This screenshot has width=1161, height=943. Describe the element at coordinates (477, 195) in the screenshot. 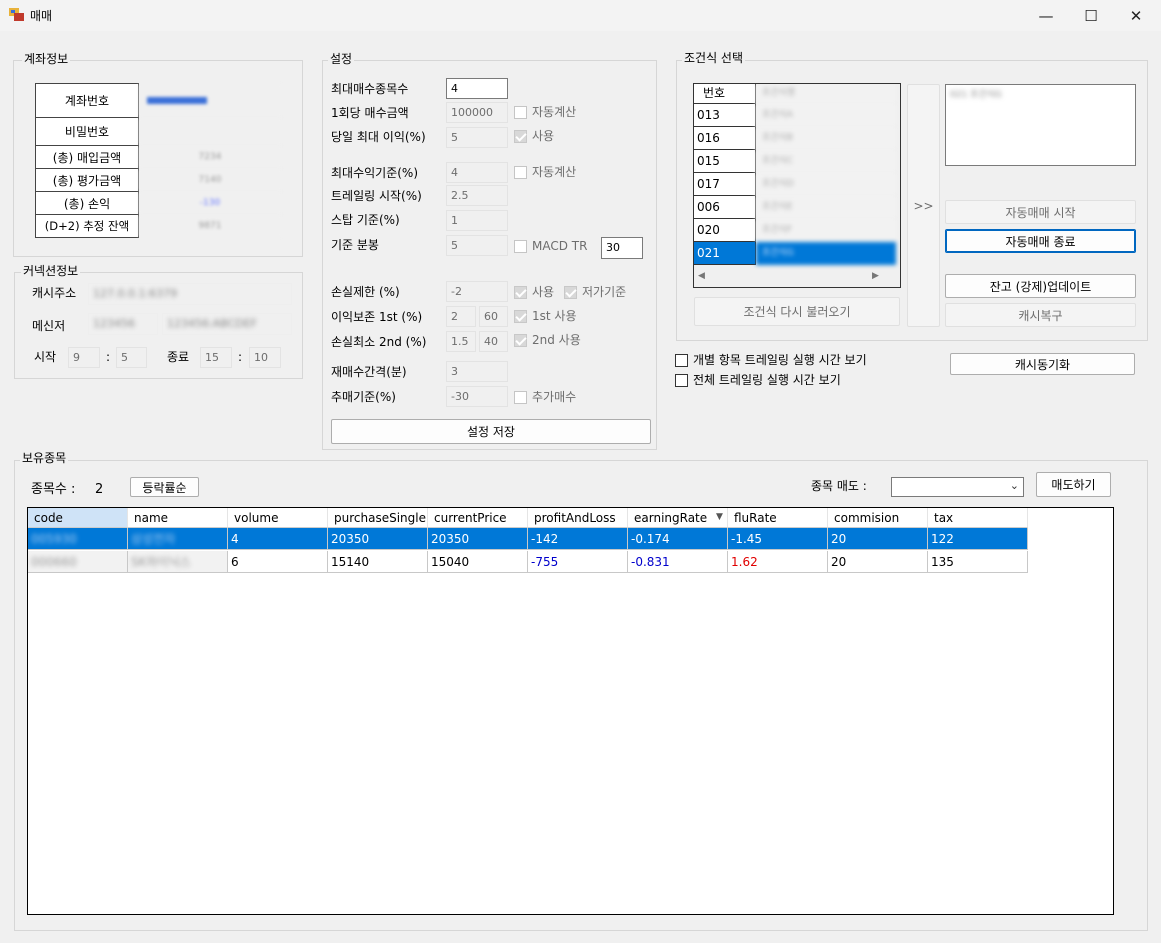

I see `trailing-start-input: 2.5` at that location.